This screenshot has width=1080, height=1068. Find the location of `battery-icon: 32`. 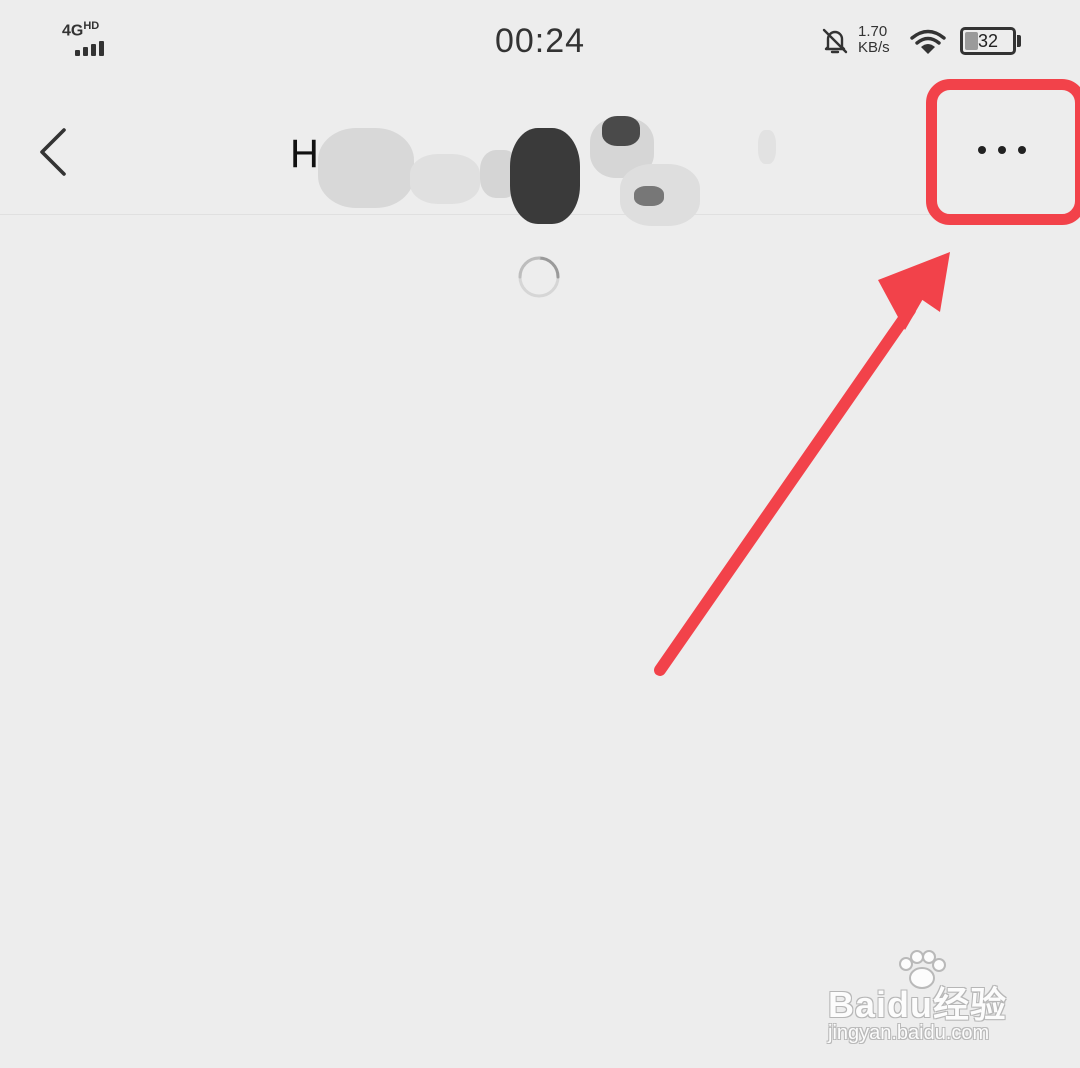

battery-icon: 32 is located at coordinates (988, 41).